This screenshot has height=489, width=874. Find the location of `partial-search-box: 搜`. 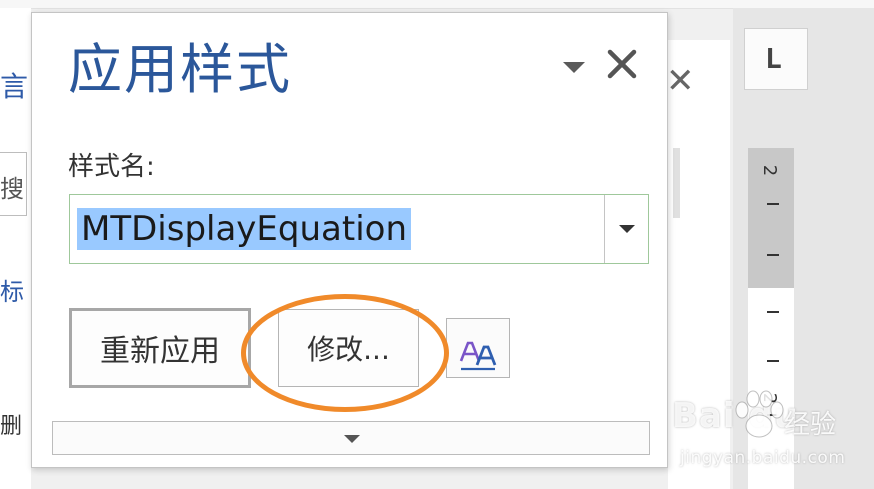

partial-search-box: 搜 is located at coordinates (13, 184).